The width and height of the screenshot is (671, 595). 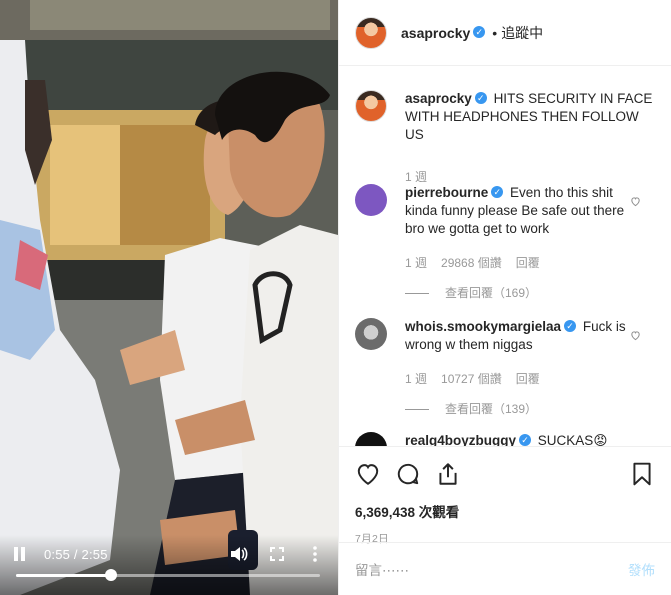 I want to click on video-progress-bar, so click(x=168, y=575).